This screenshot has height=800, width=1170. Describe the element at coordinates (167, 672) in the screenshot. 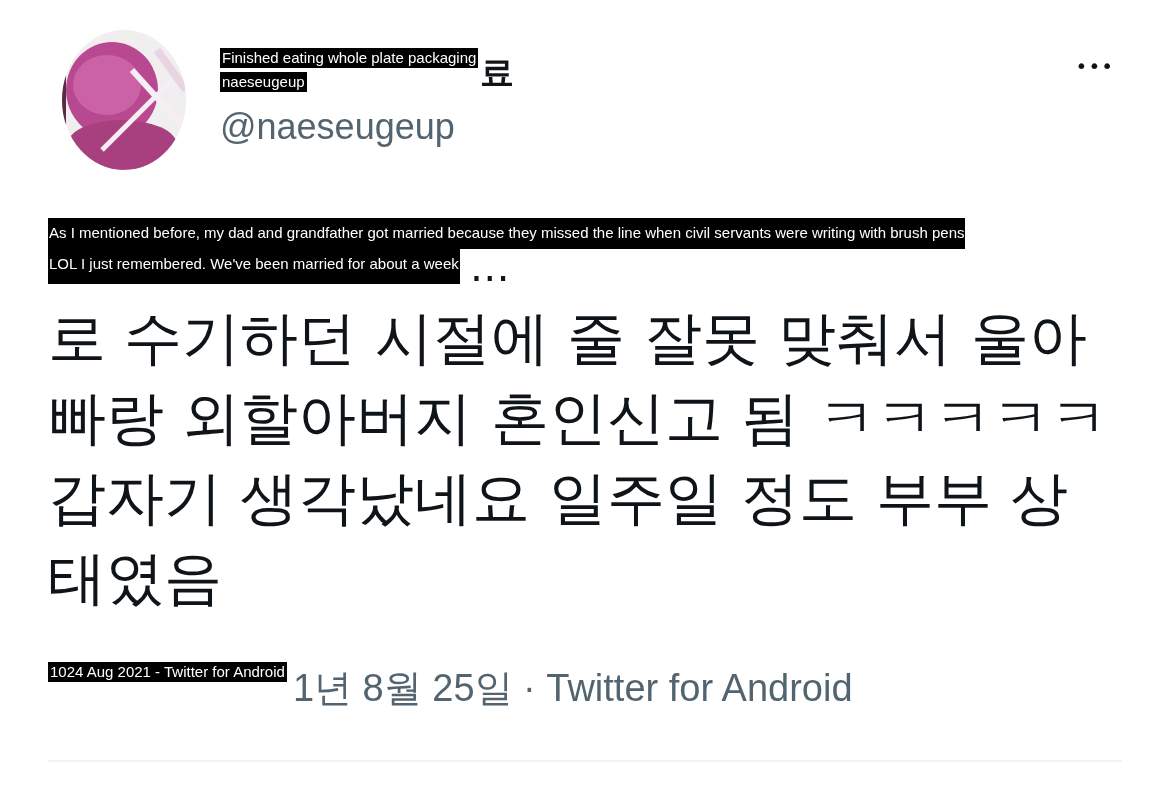

I see `translation-text: 1024 Aug 2021 - Twitter for Android` at that location.